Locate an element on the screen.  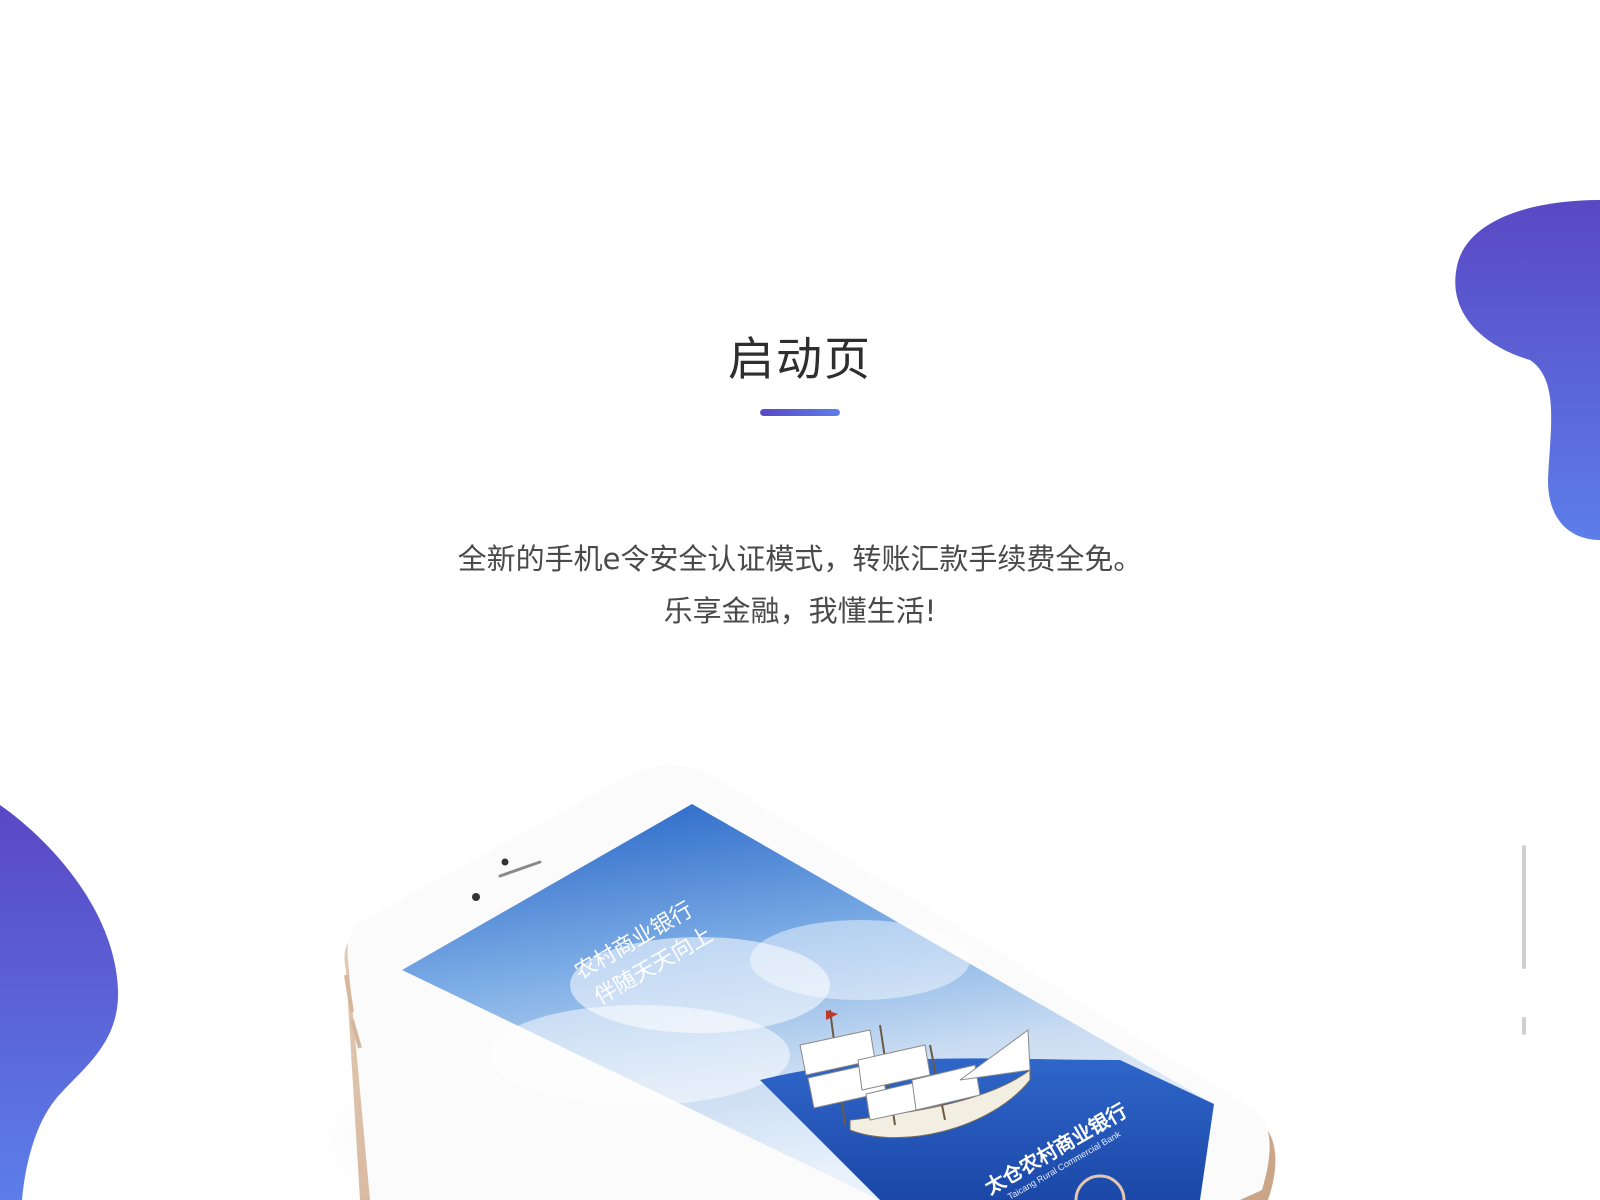
scrollbar-thumb is located at coordinates (1524, 907).